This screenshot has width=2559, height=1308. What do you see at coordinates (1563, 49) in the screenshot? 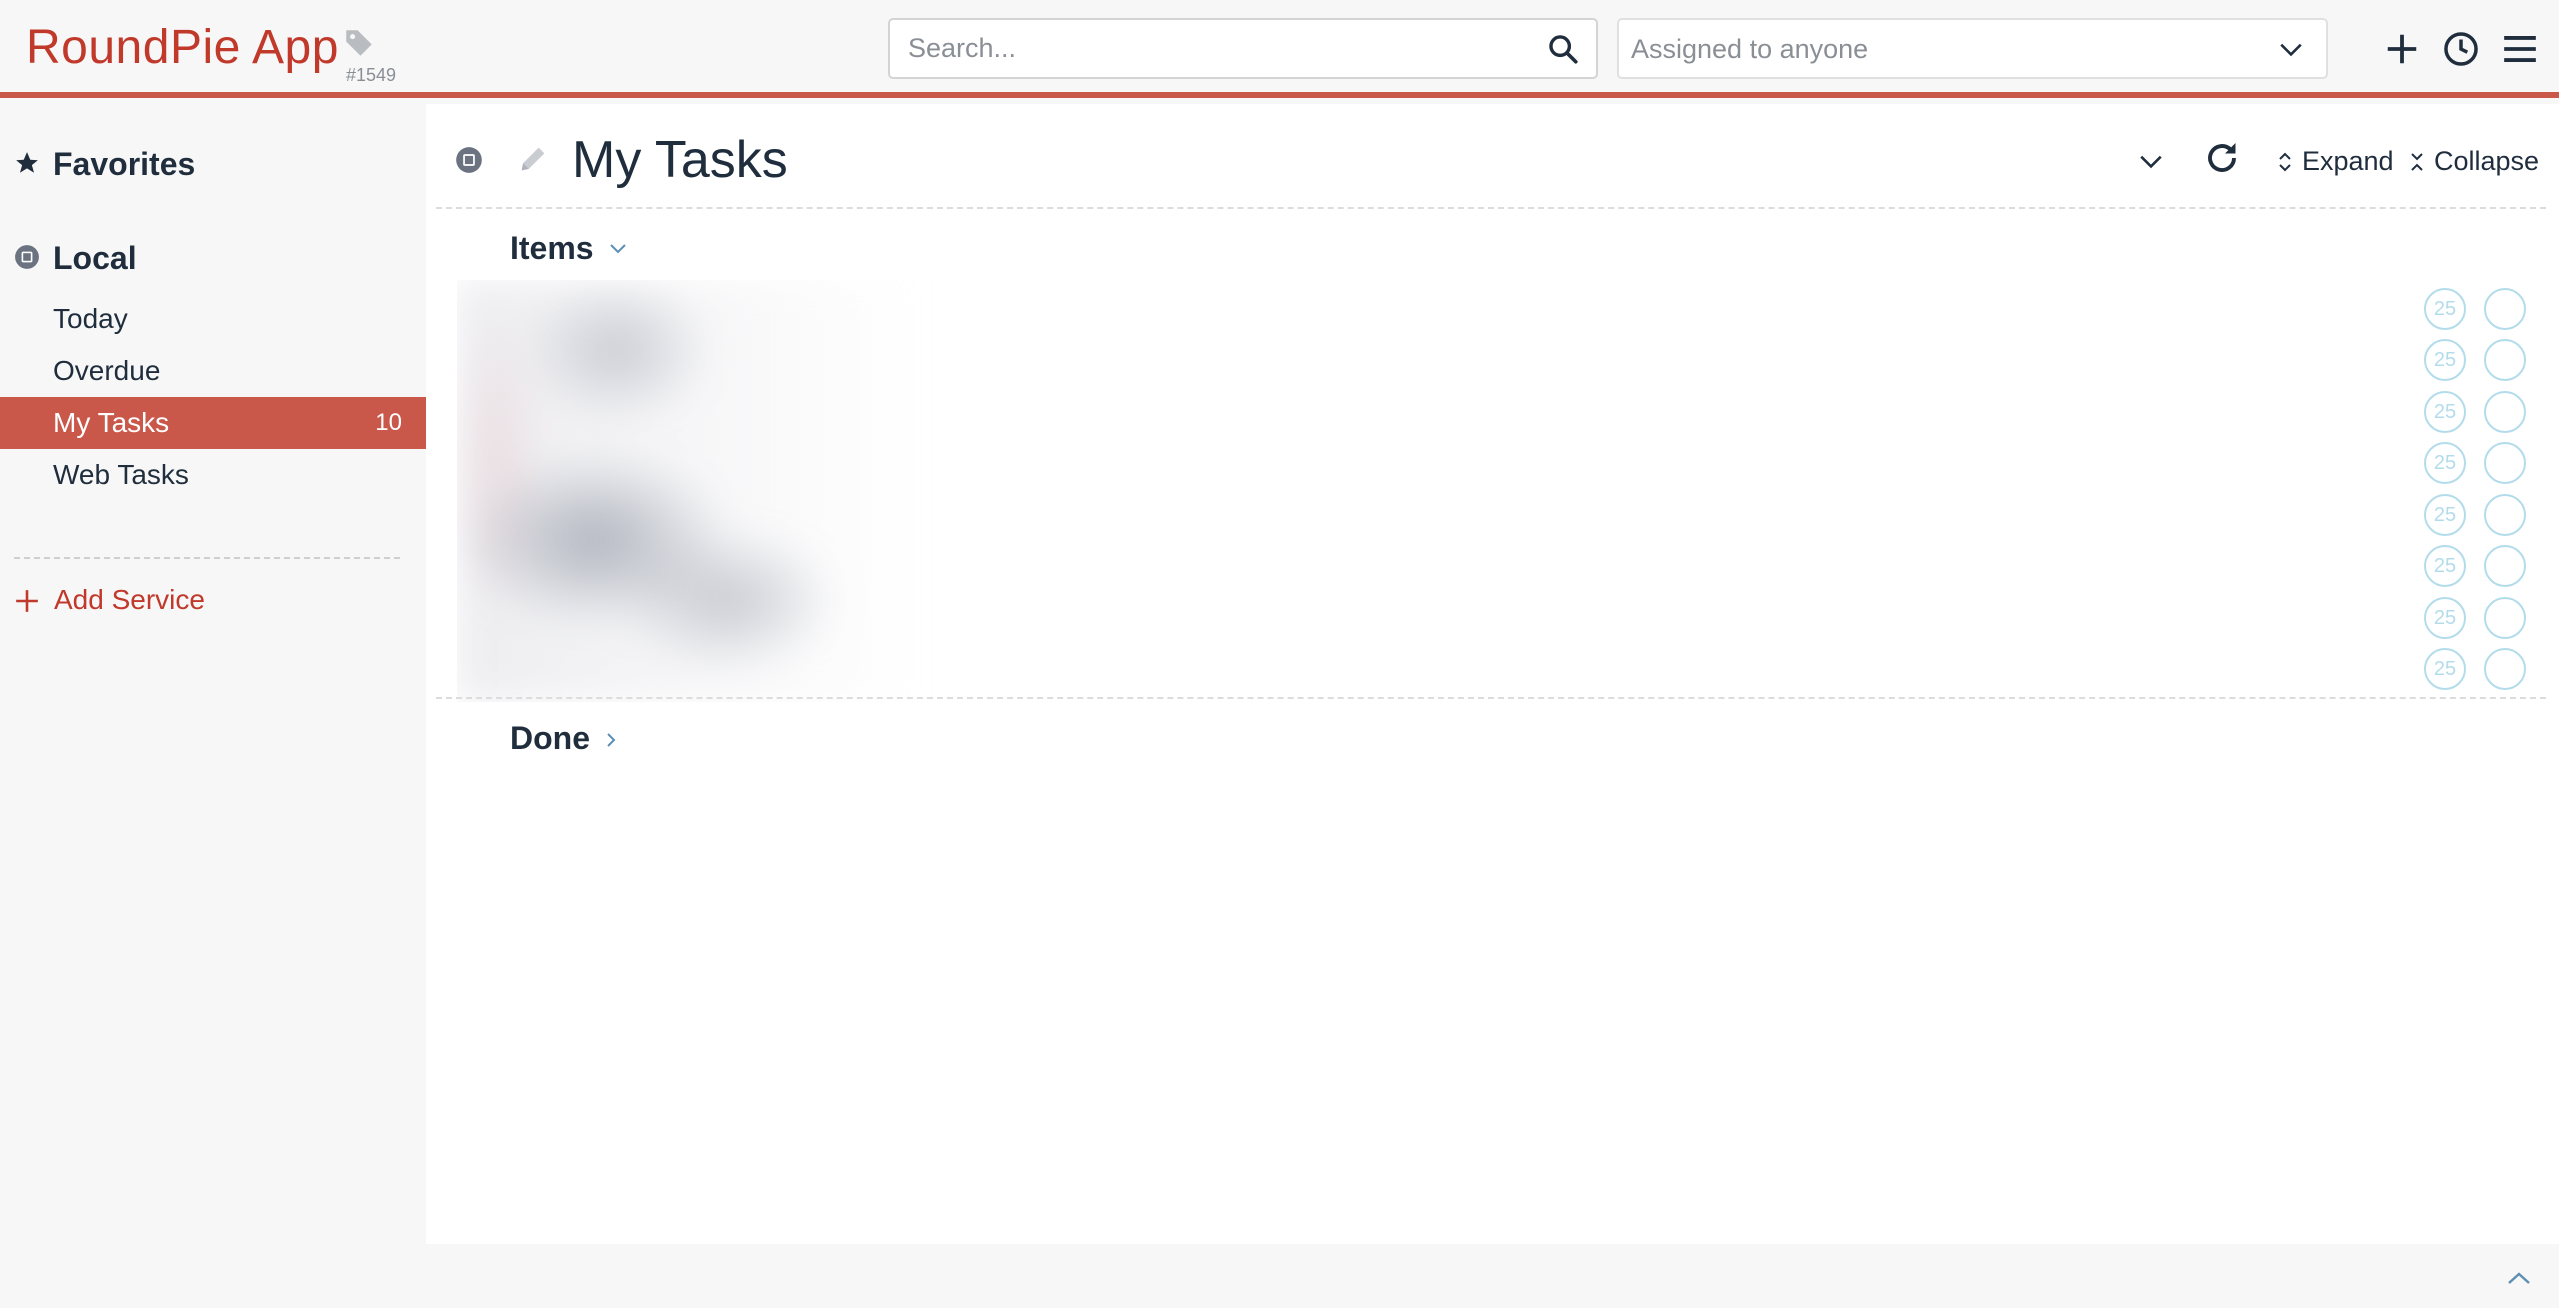
I see `search-icon` at bounding box center [1563, 49].